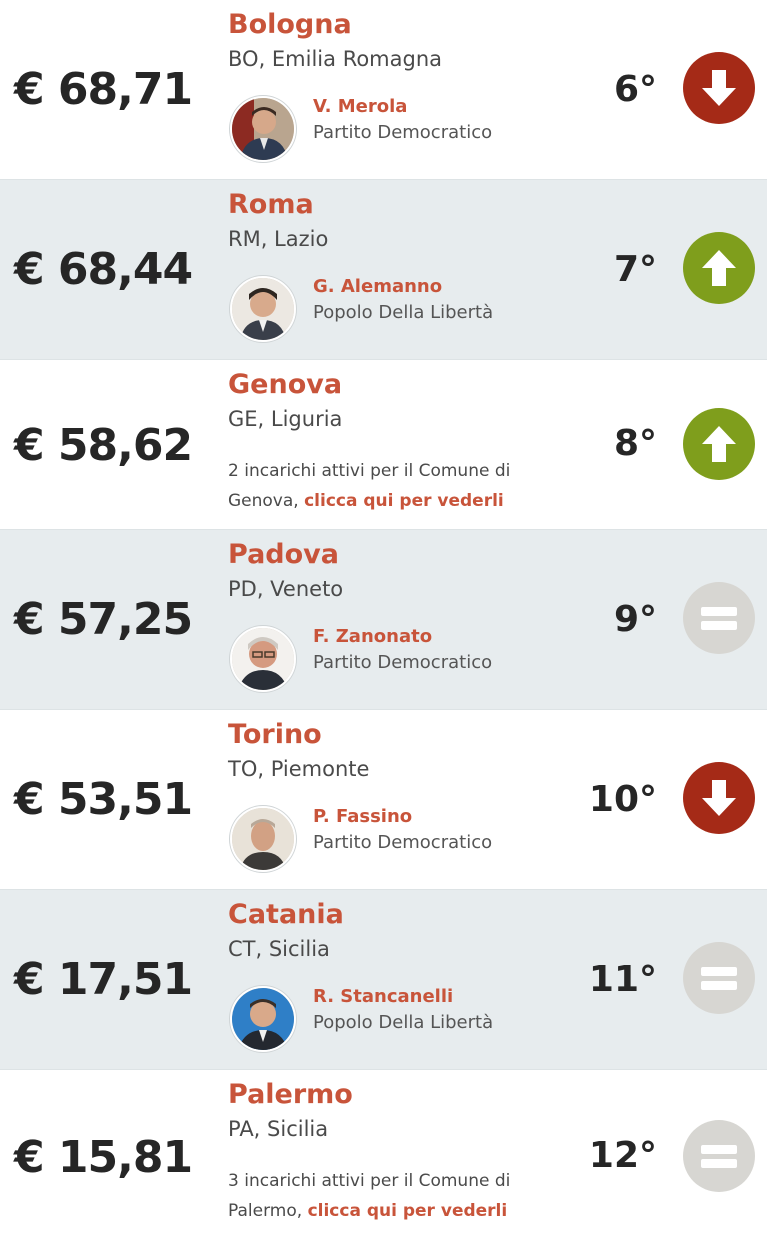  What do you see at coordinates (103, 445) in the screenshot?
I see `amount-value: € 58,62` at bounding box center [103, 445].